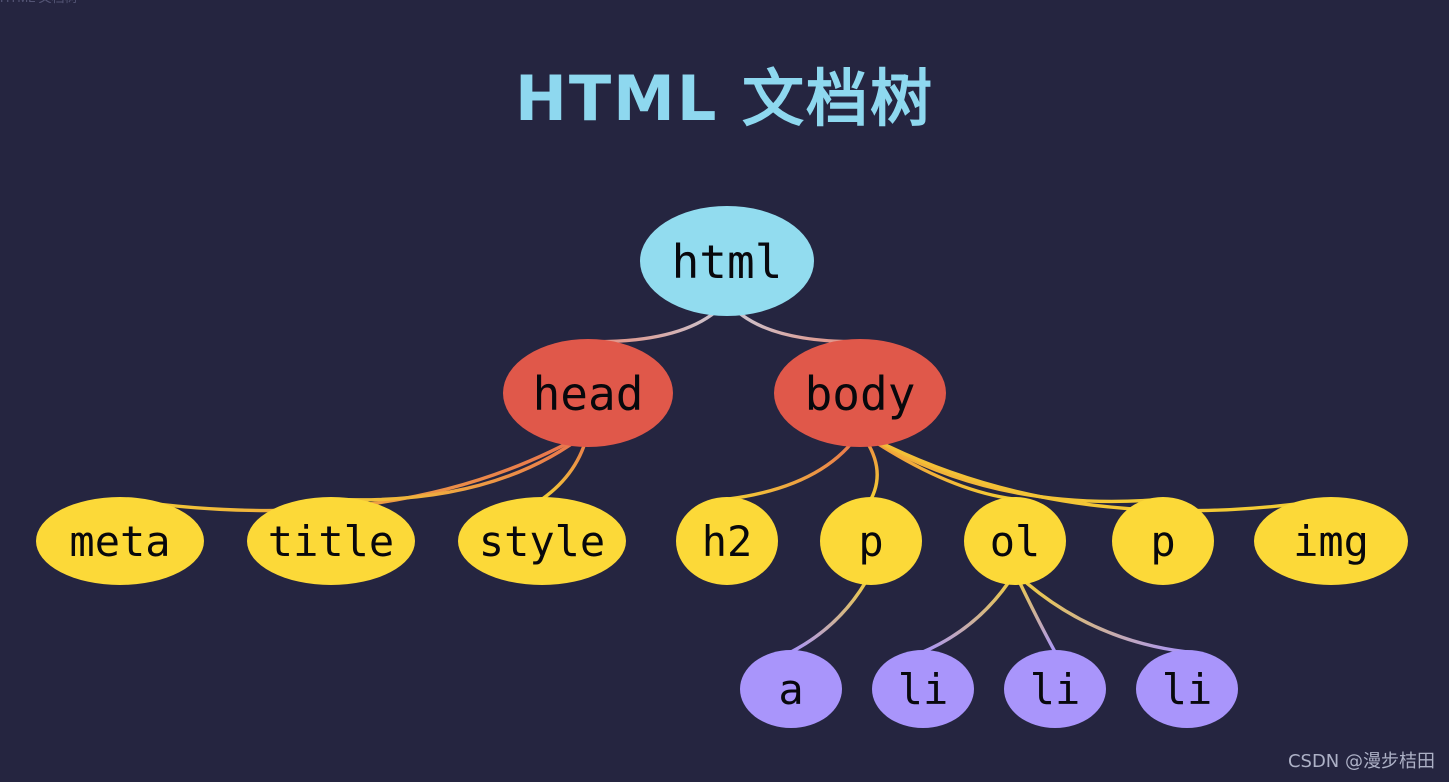  Describe the element at coordinates (1163, 541) in the screenshot. I see `tree-node-p2` at that location.